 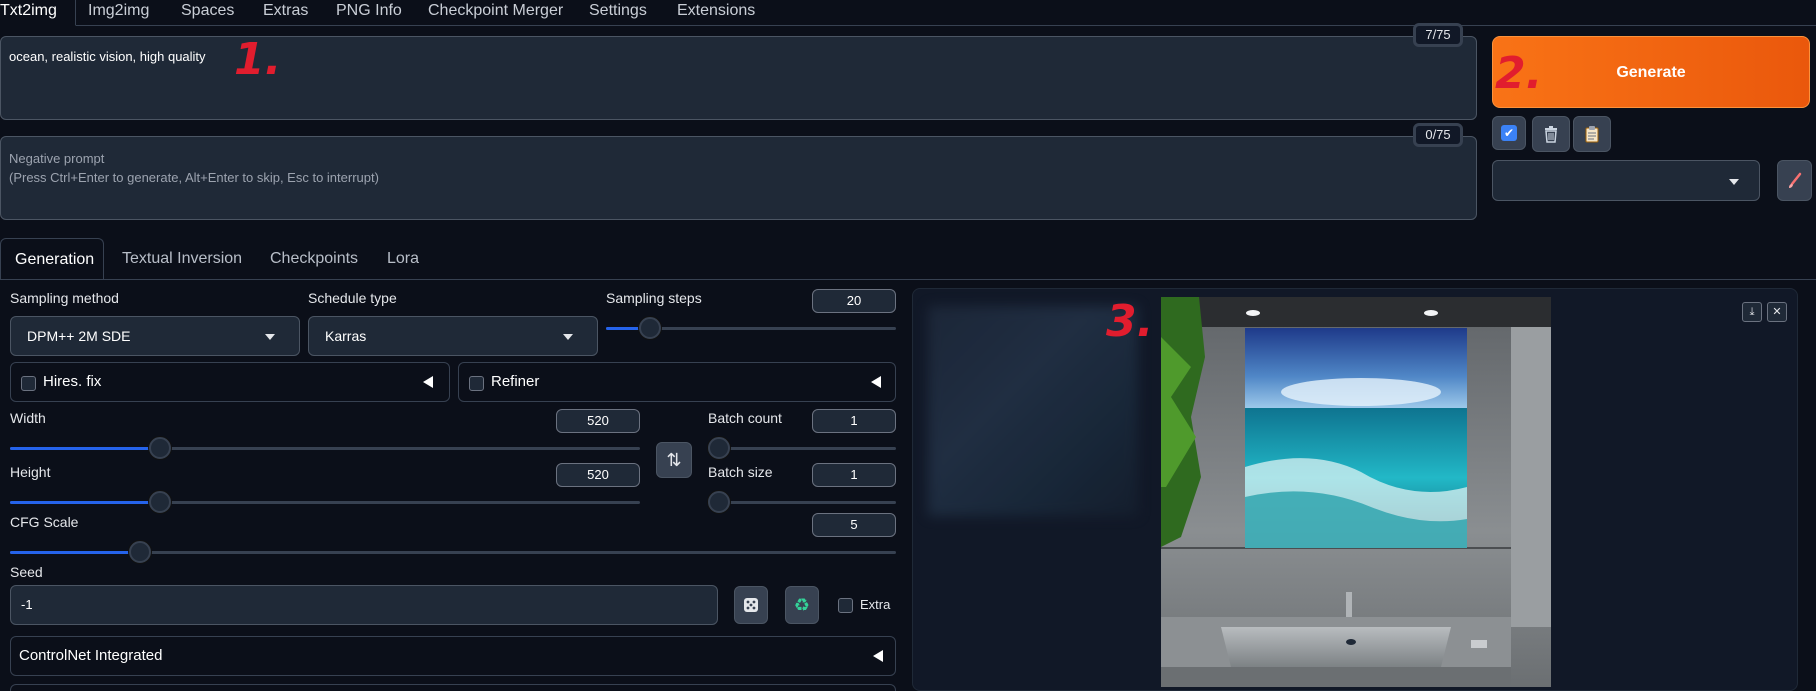 What do you see at coordinates (677, 382) in the screenshot?
I see `refiner-accordion: Refiner` at bounding box center [677, 382].